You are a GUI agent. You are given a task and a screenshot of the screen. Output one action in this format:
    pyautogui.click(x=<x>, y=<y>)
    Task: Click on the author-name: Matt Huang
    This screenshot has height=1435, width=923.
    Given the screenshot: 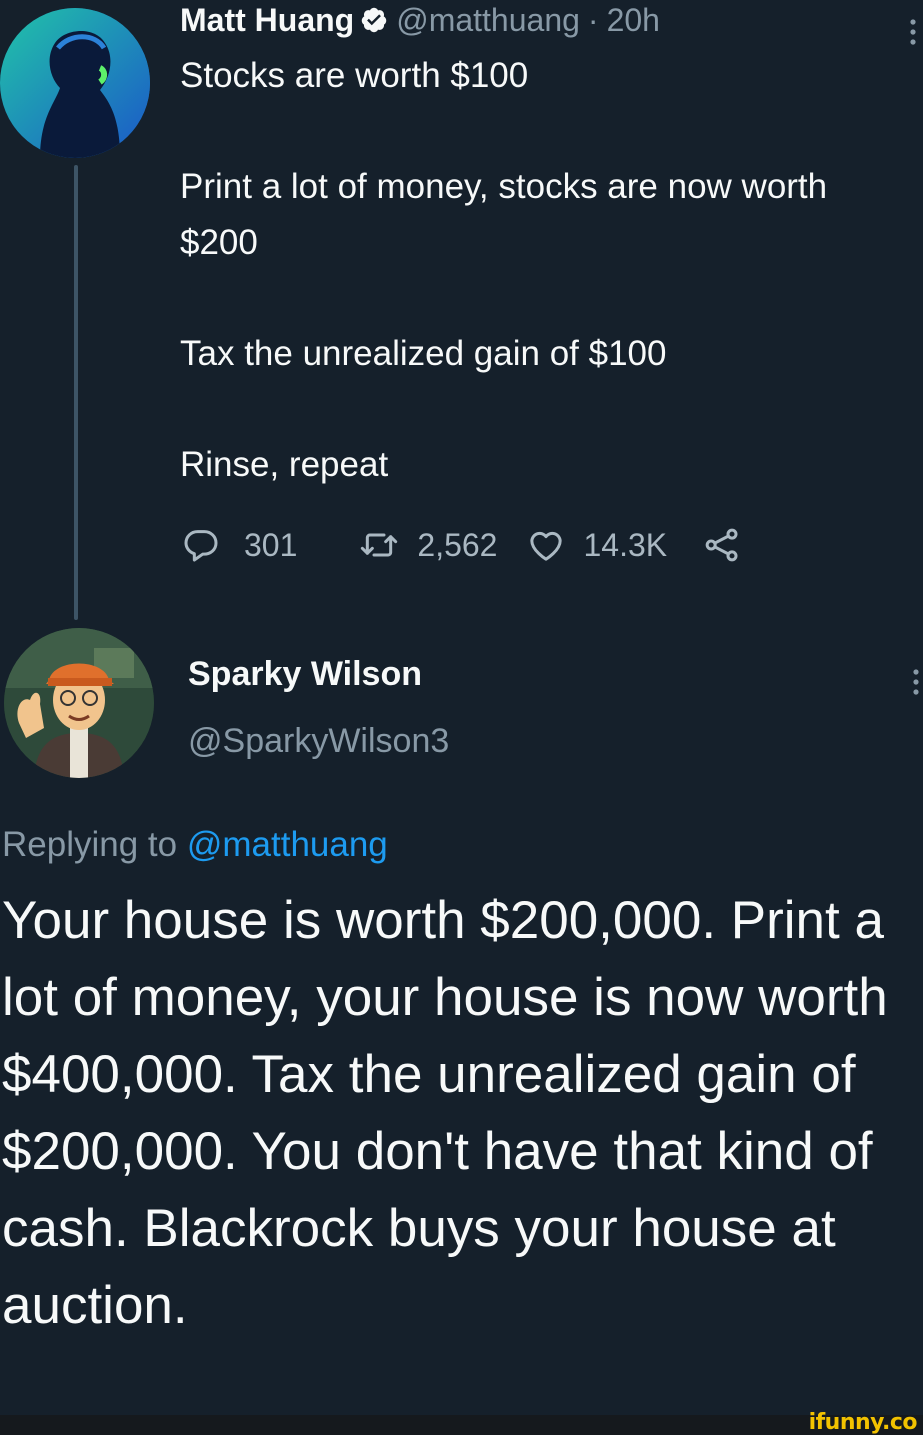 What is the action you would take?
    pyautogui.click(x=267, y=20)
    